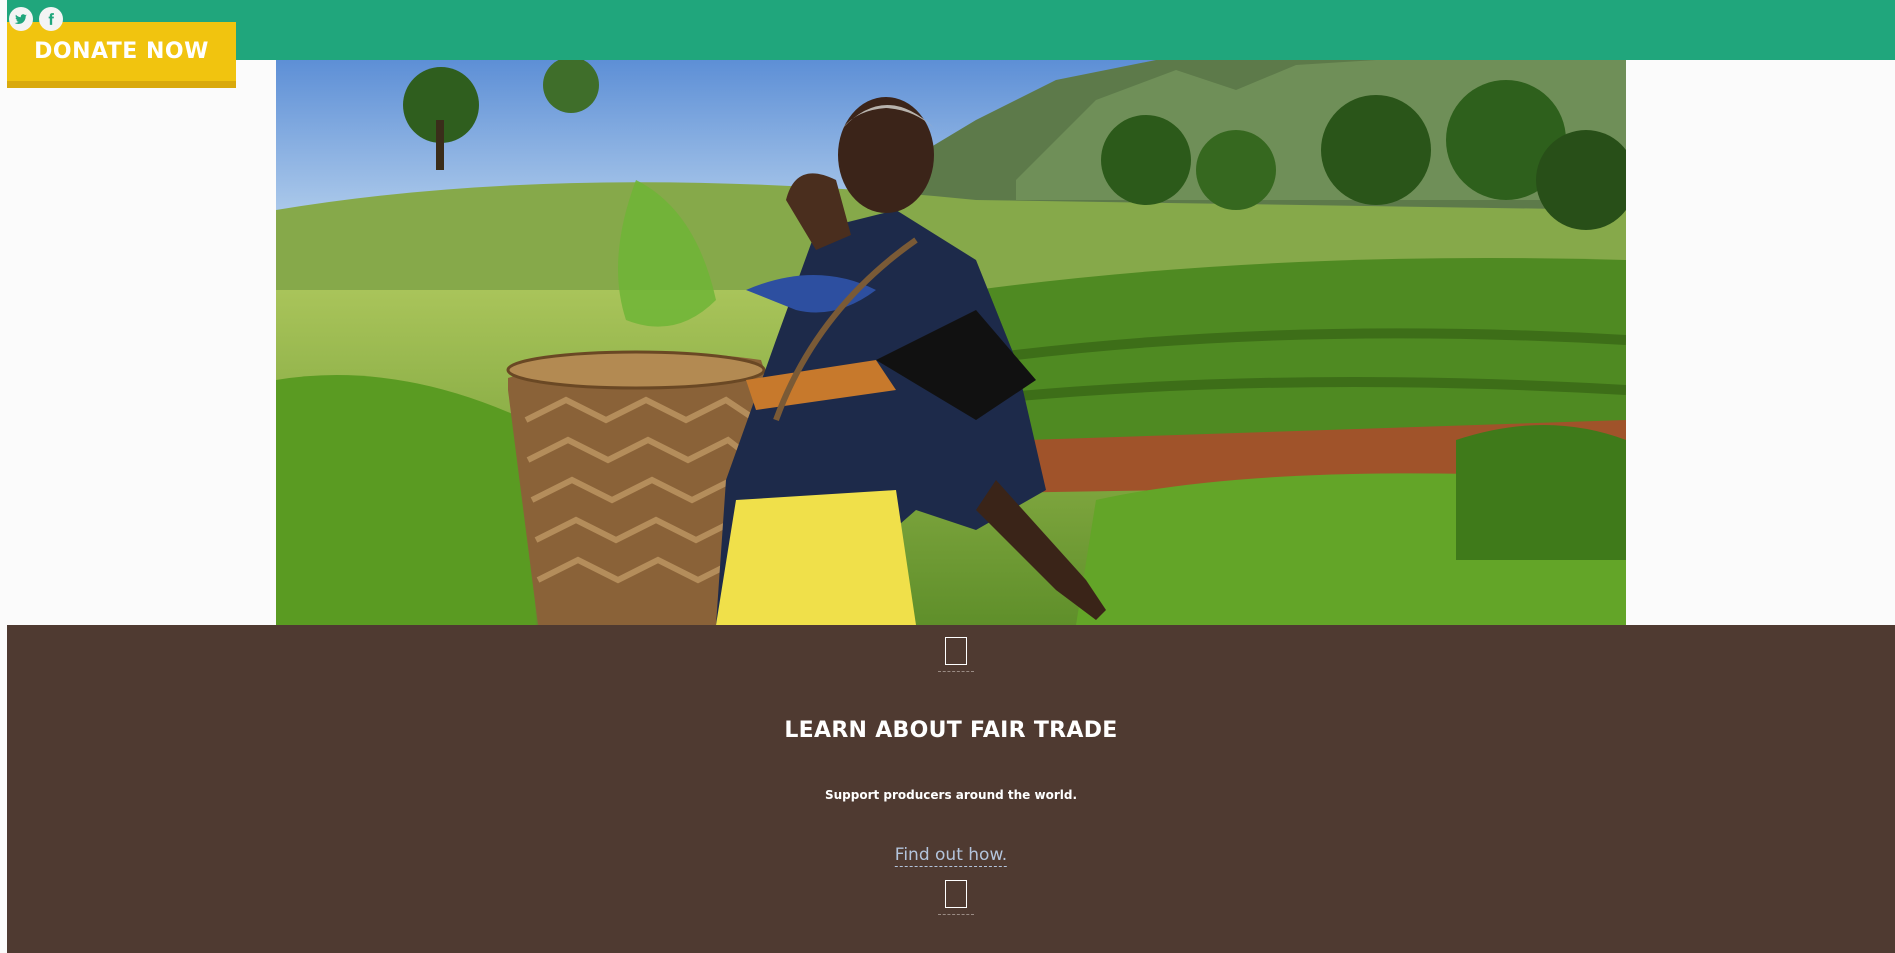 This screenshot has width=1895, height=953. What do you see at coordinates (36, 19) in the screenshot?
I see `social-links` at bounding box center [36, 19].